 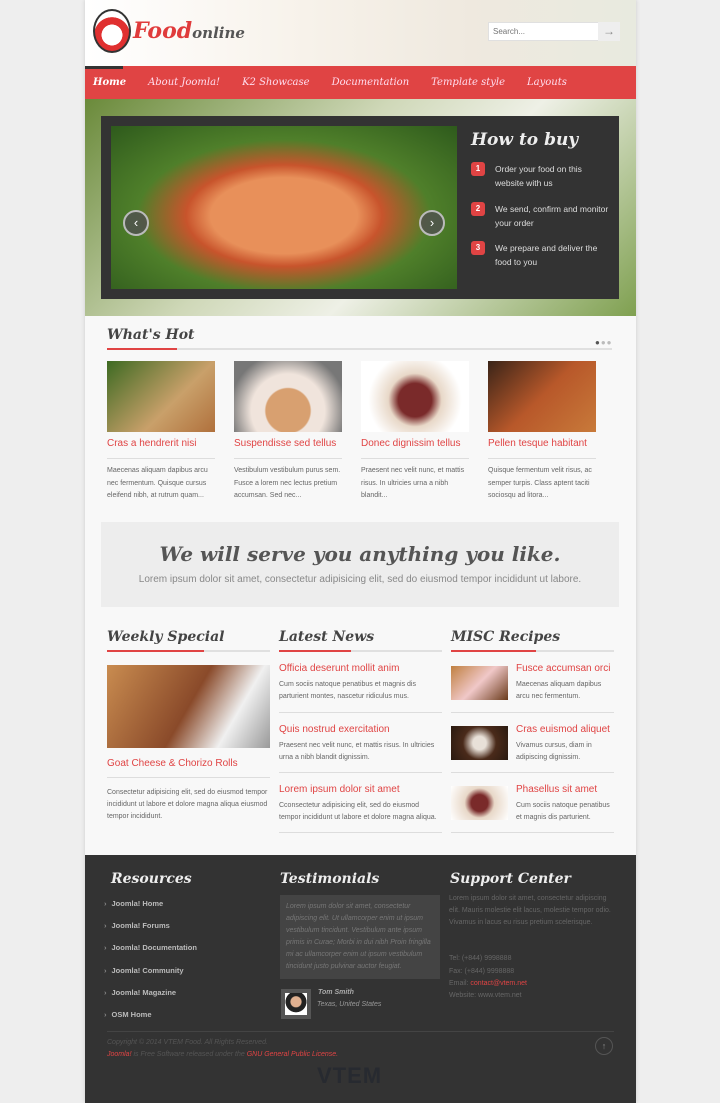 I want to click on recipe-title: Cras euismod aliquet, so click(x=566, y=729).